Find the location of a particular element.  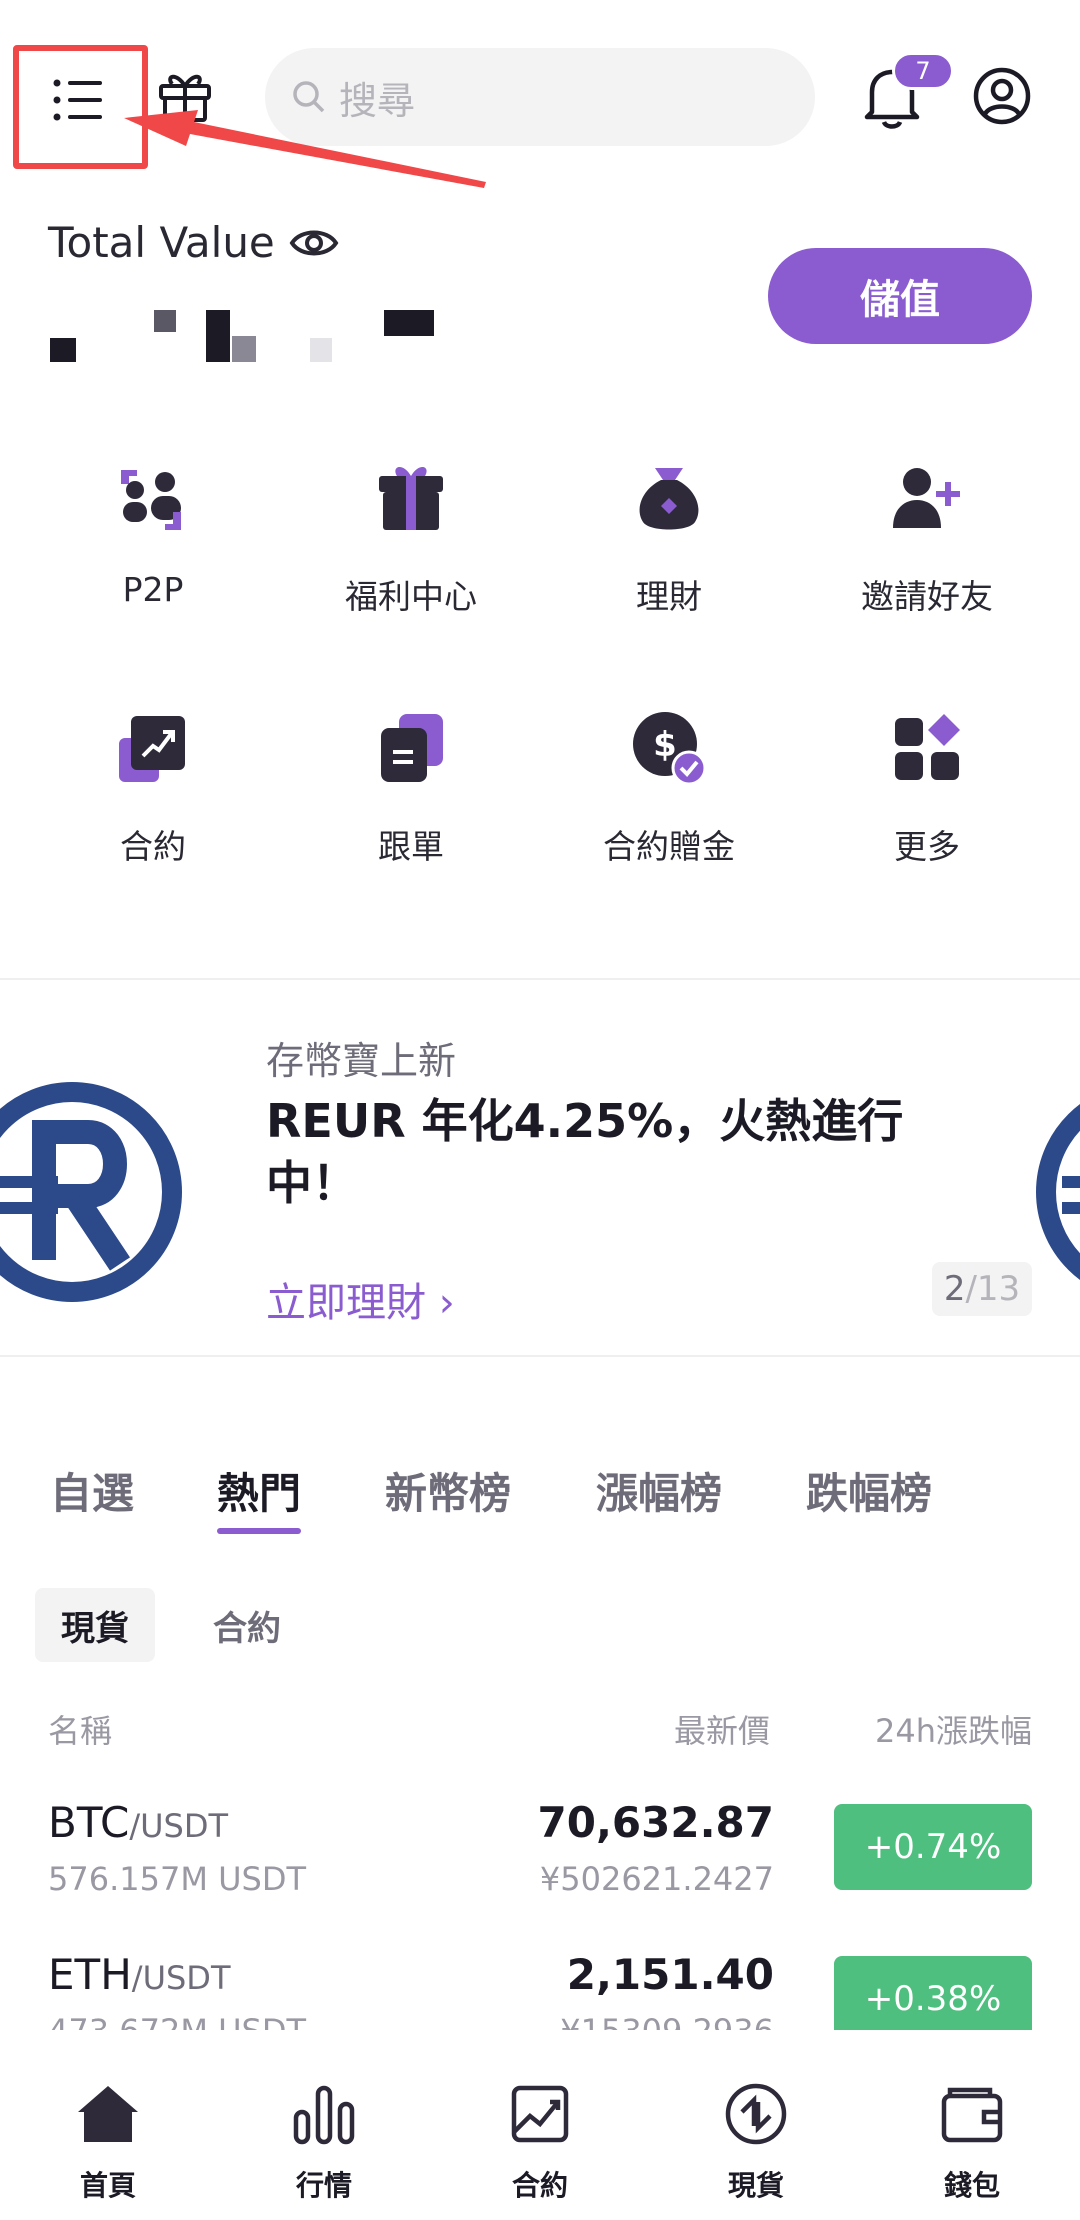

bottom-nav: 首頁 行情 合約 現貨 錢包 is located at coordinates (540, 2125).